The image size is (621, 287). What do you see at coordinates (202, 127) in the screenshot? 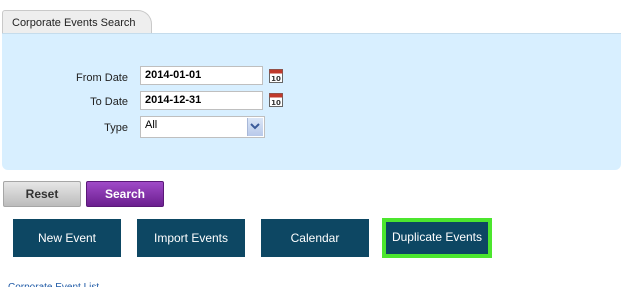
I see `type-select: All` at bounding box center [202, 127].